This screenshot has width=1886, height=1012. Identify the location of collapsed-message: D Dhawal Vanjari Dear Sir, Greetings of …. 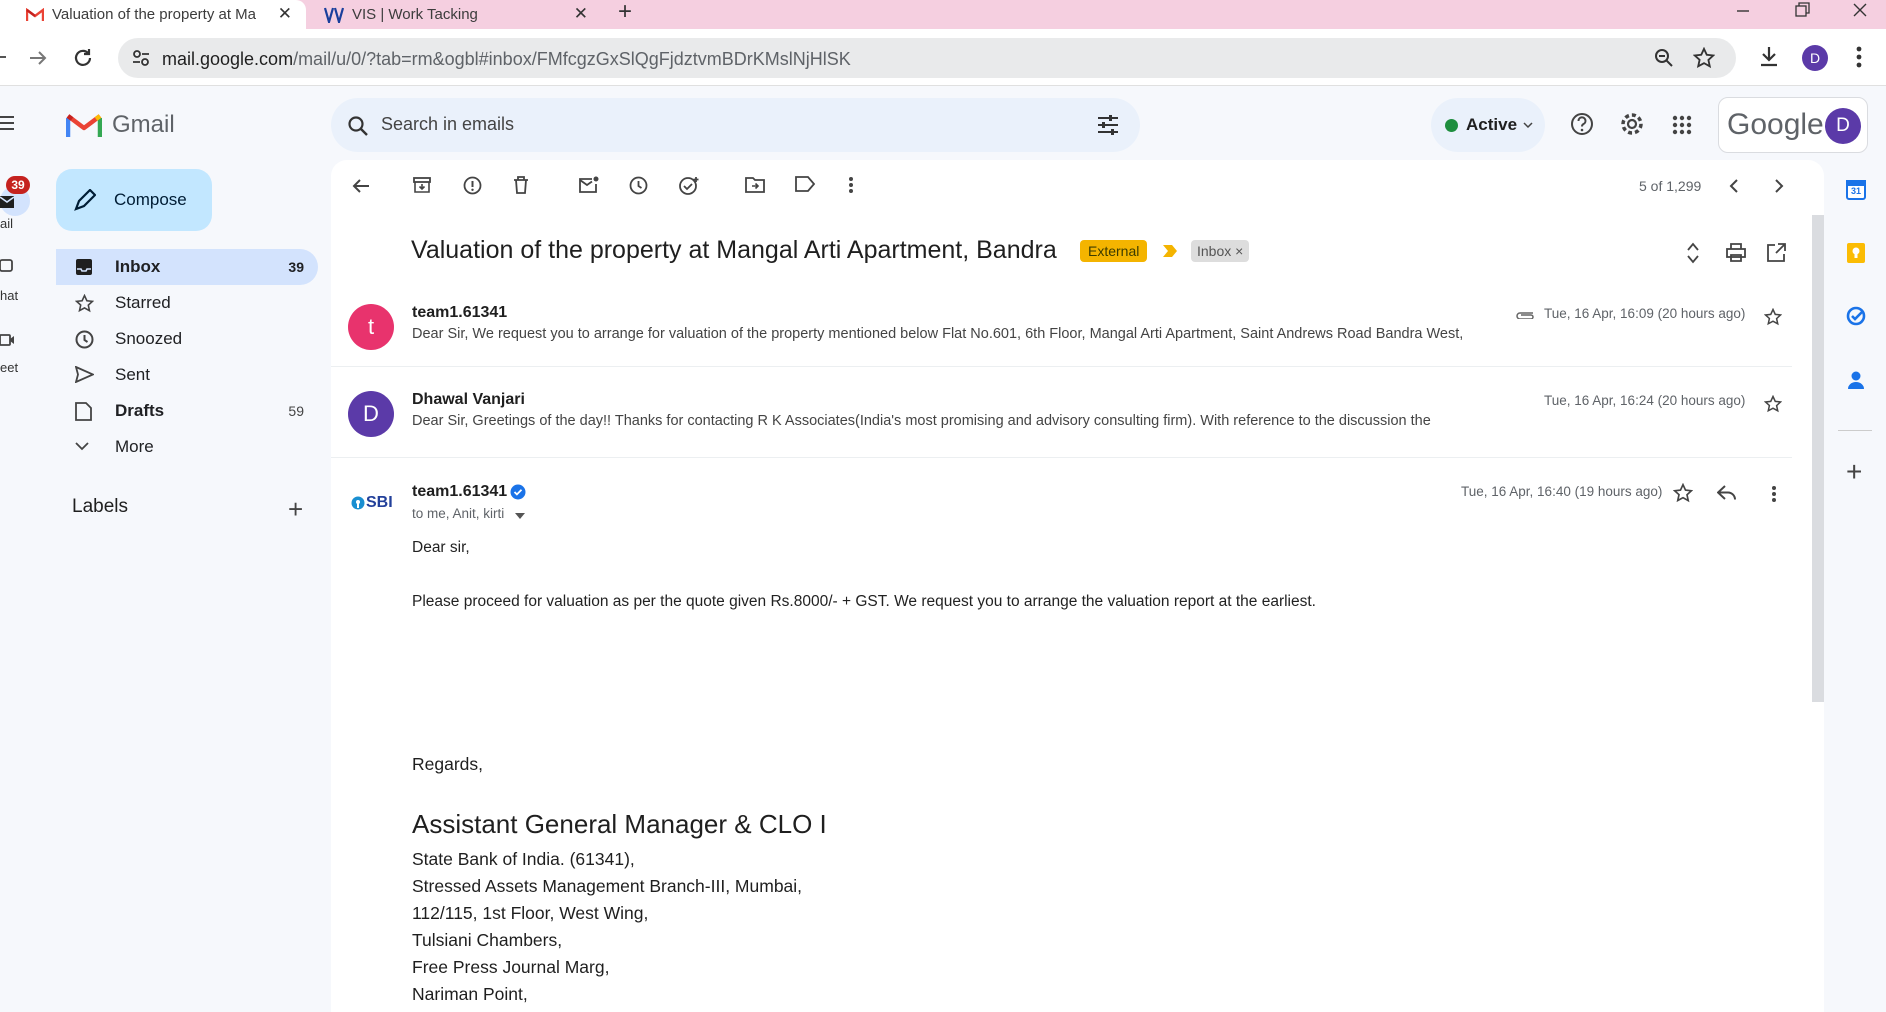
(1061, 412).